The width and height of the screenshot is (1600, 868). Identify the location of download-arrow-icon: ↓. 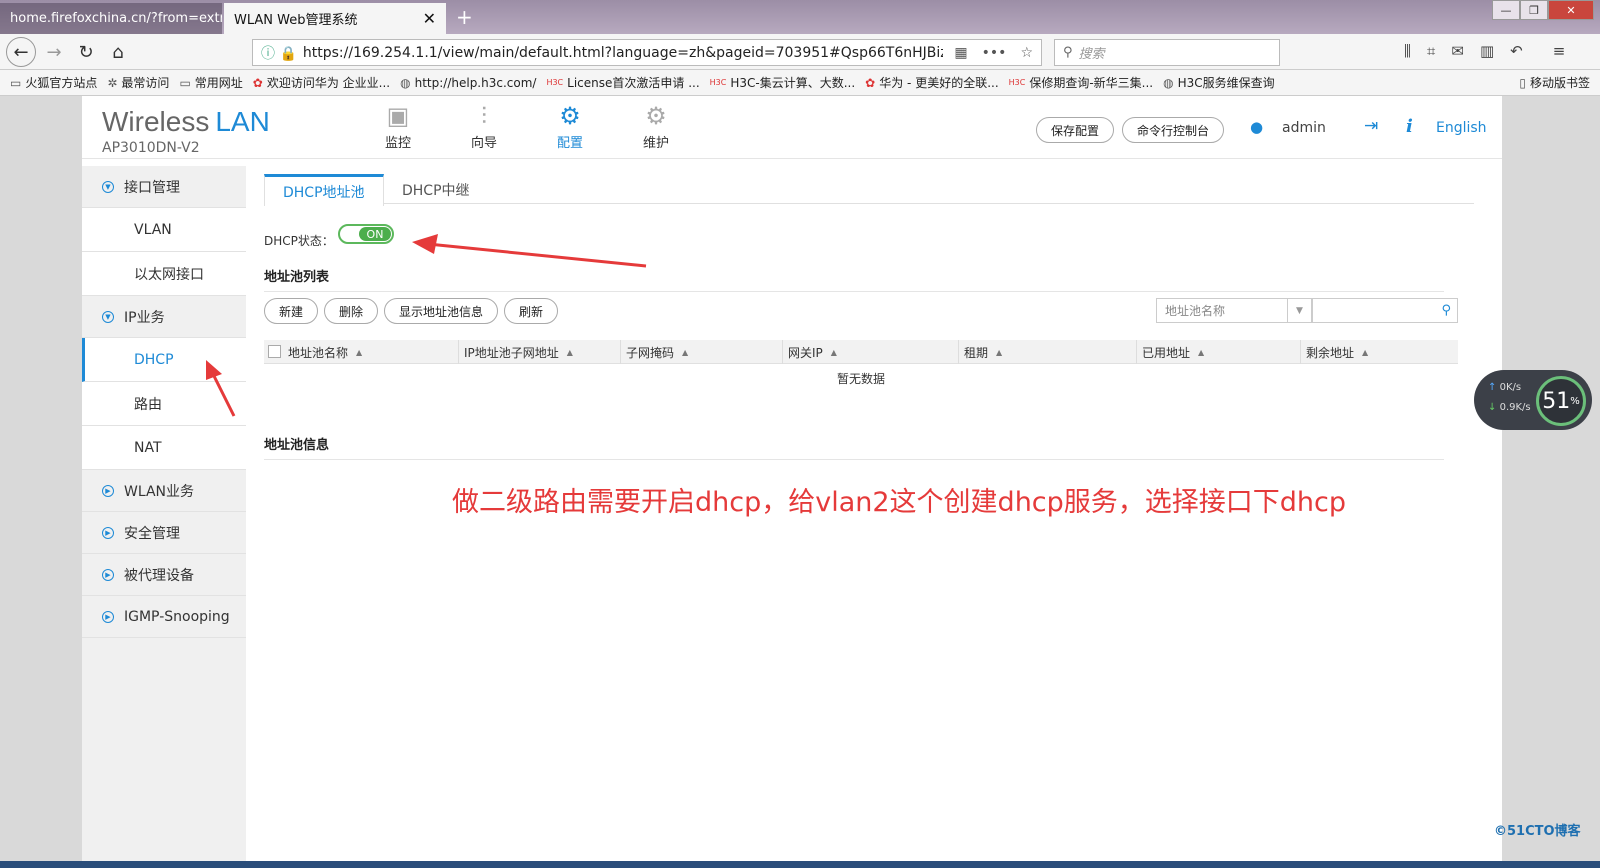
(1492, 407).